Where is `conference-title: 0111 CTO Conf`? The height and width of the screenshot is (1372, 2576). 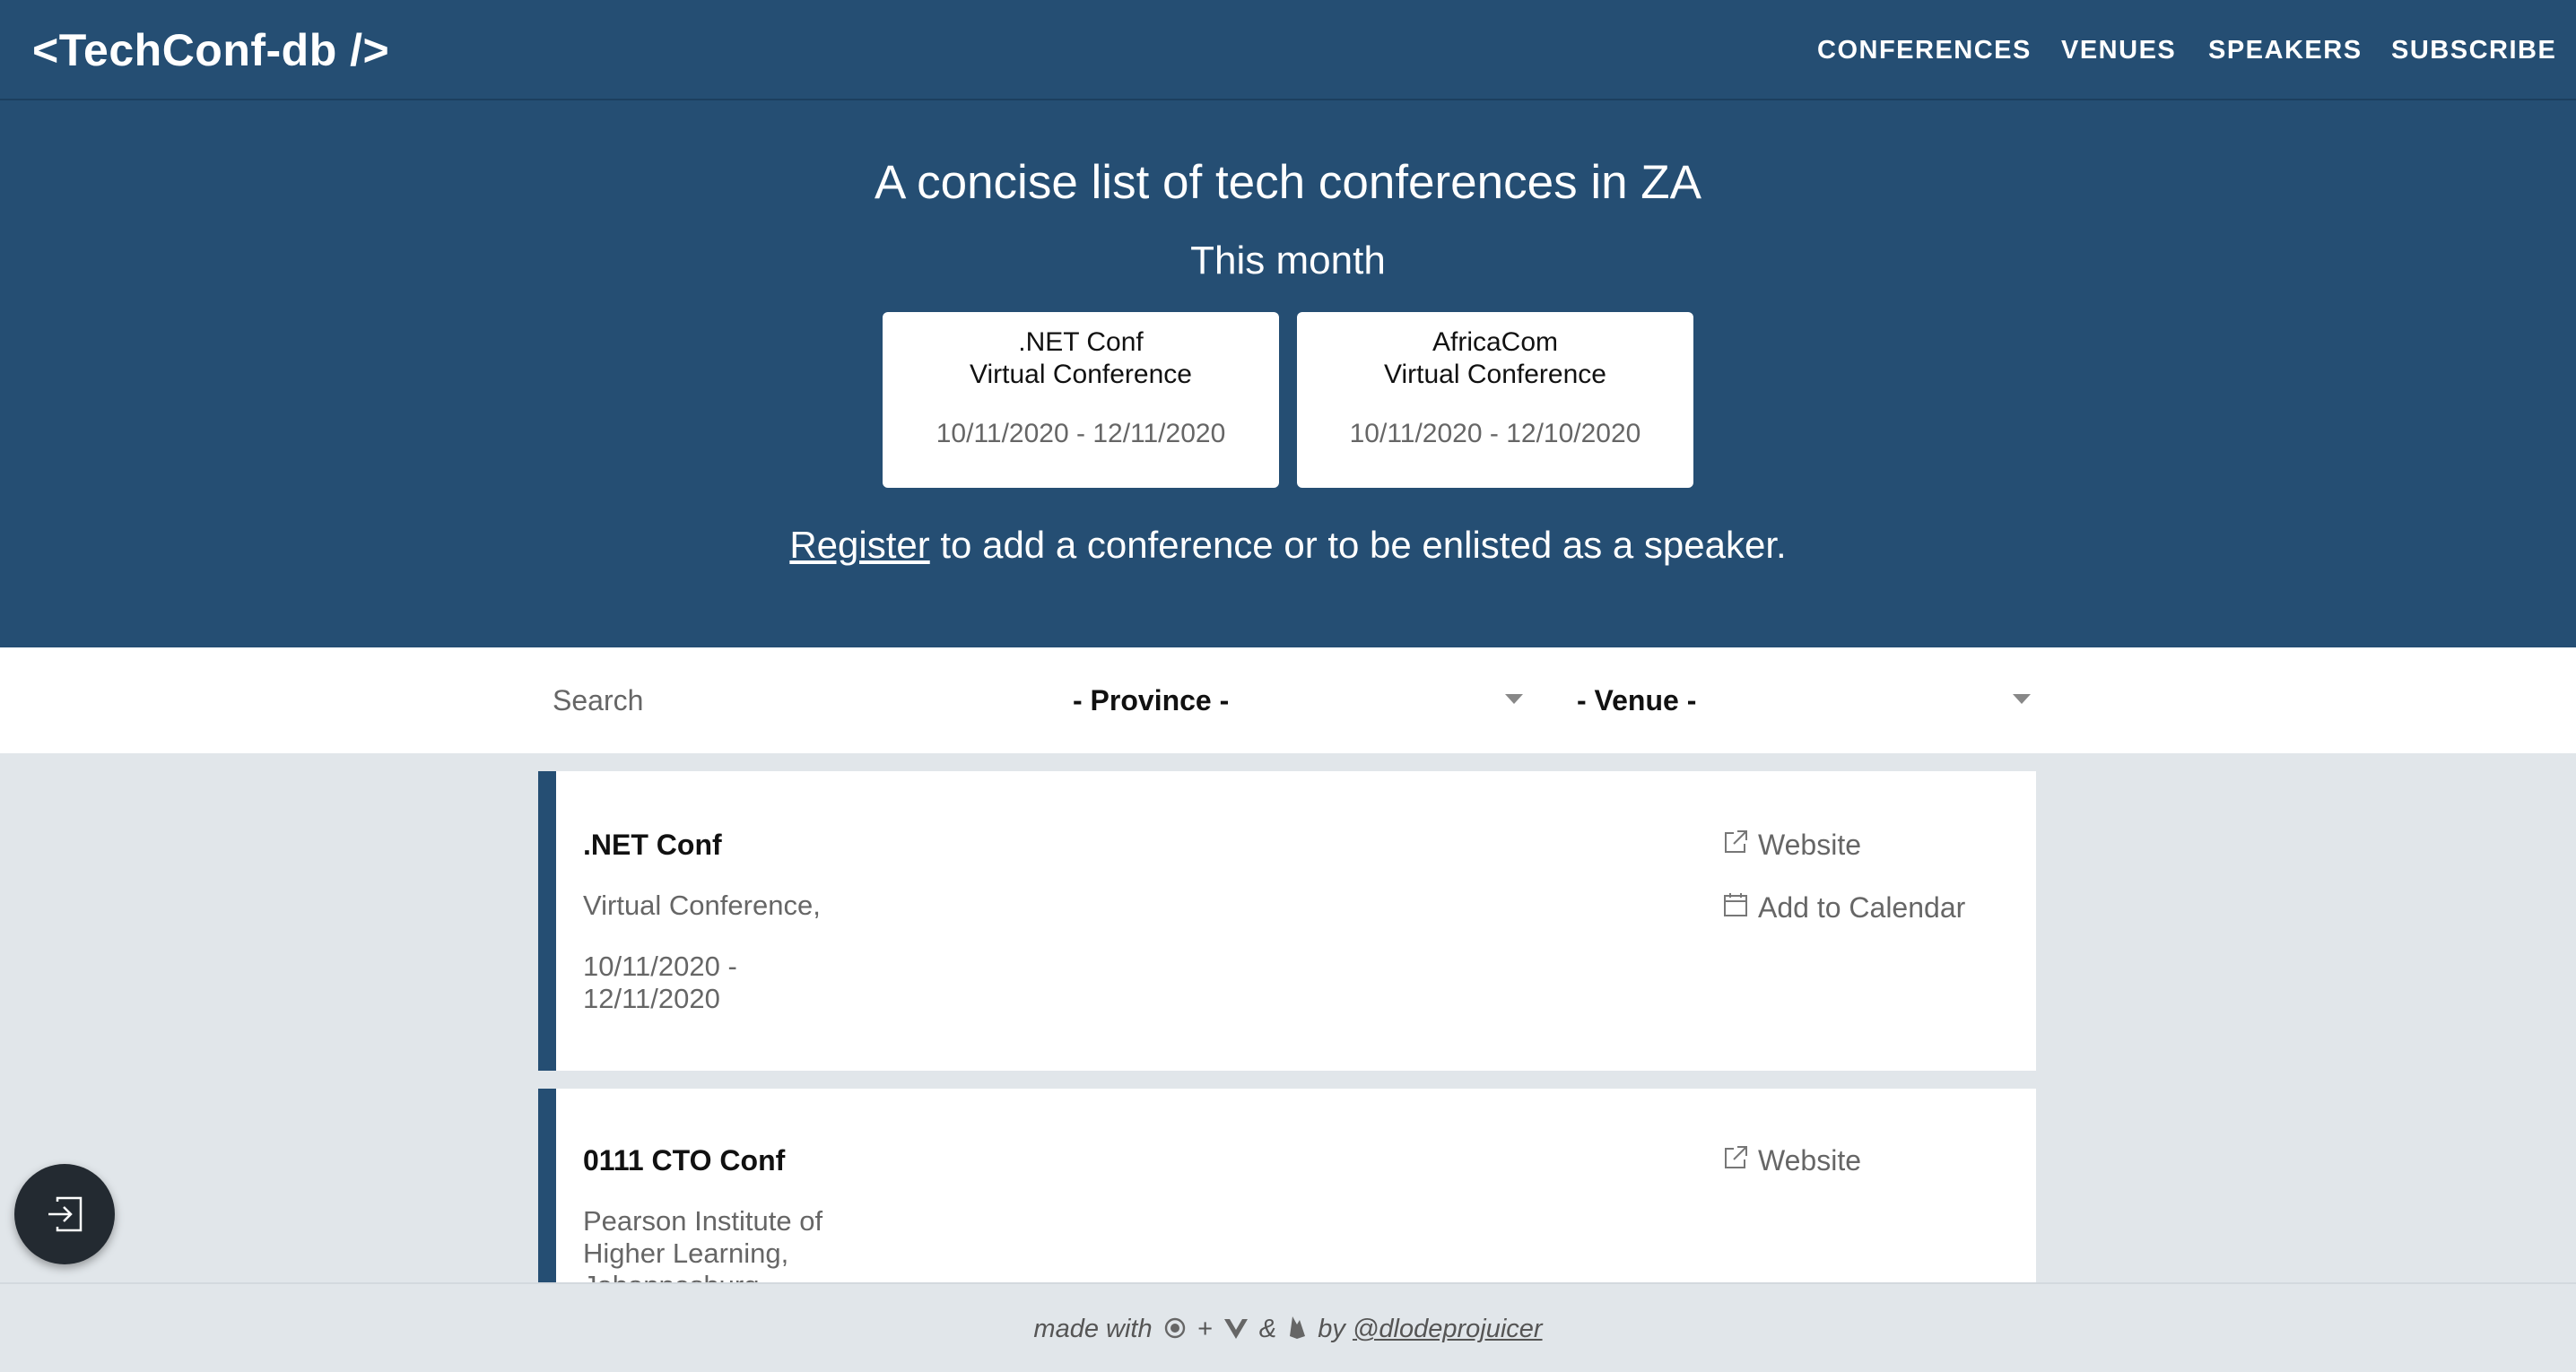
conference-title: 0111 CTO Conf is located at coordinates (684, 1160).